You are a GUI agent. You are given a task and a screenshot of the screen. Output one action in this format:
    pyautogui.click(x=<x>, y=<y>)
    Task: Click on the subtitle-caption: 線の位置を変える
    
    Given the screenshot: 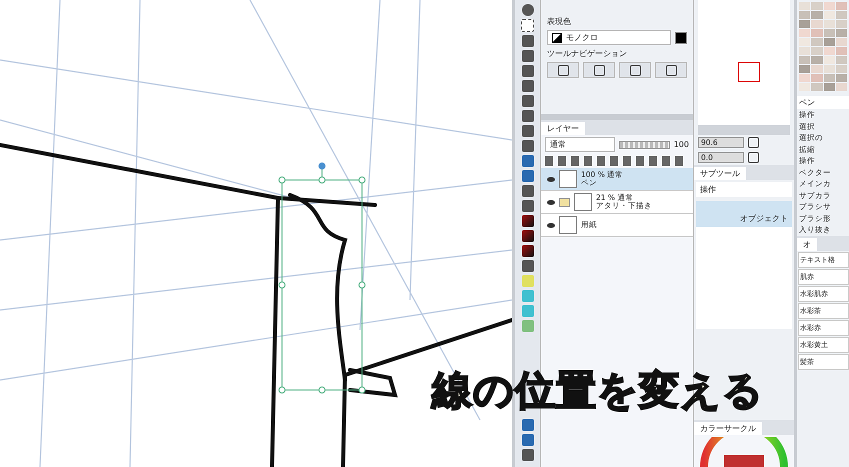 What is the action you would take?
    pyautogui.click(x=598, y=391)
    